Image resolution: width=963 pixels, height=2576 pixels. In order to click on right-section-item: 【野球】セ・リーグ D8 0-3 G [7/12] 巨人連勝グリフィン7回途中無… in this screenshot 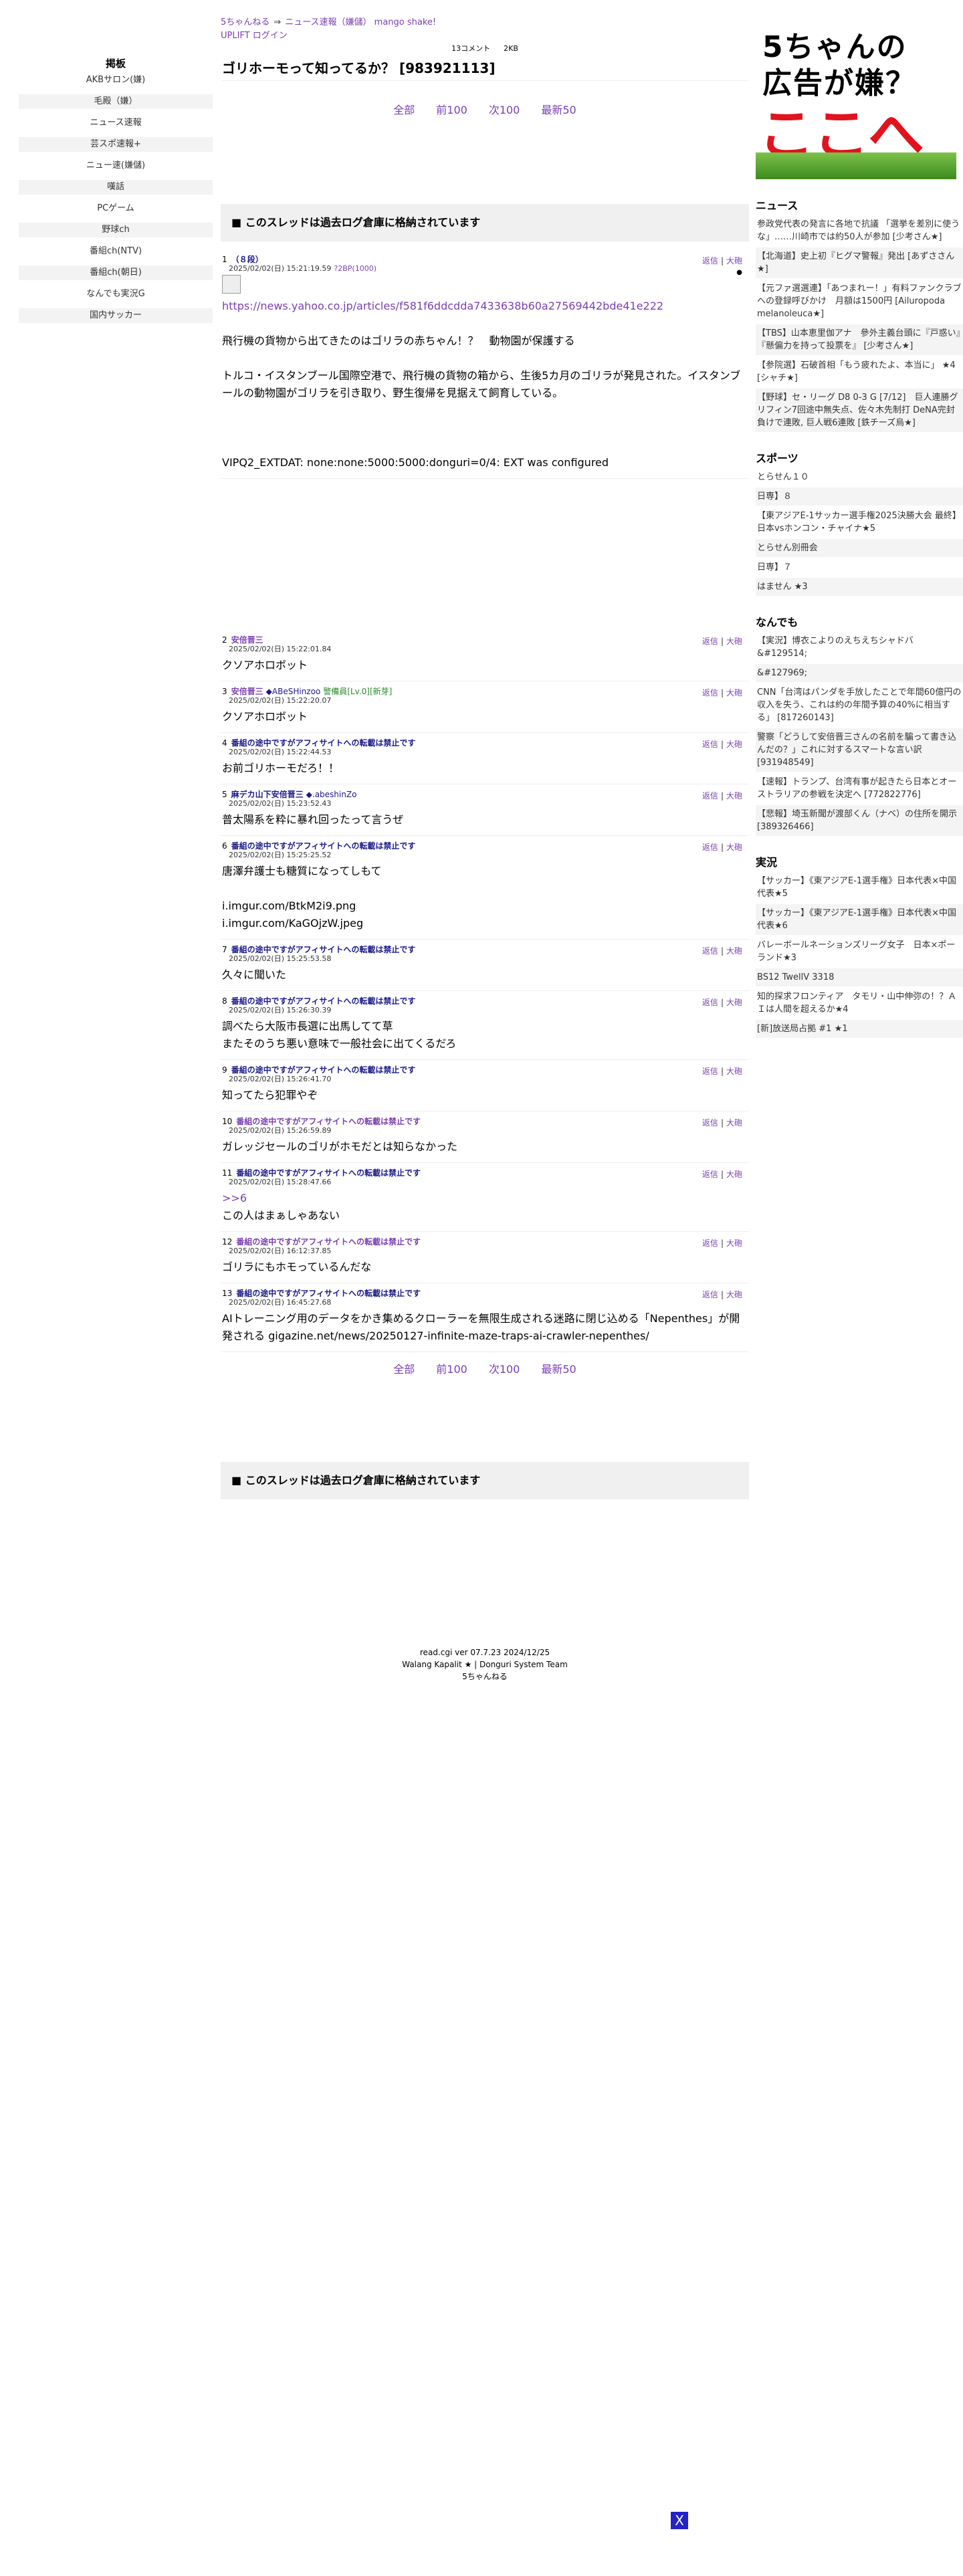, I will do `click(859, 410)`.